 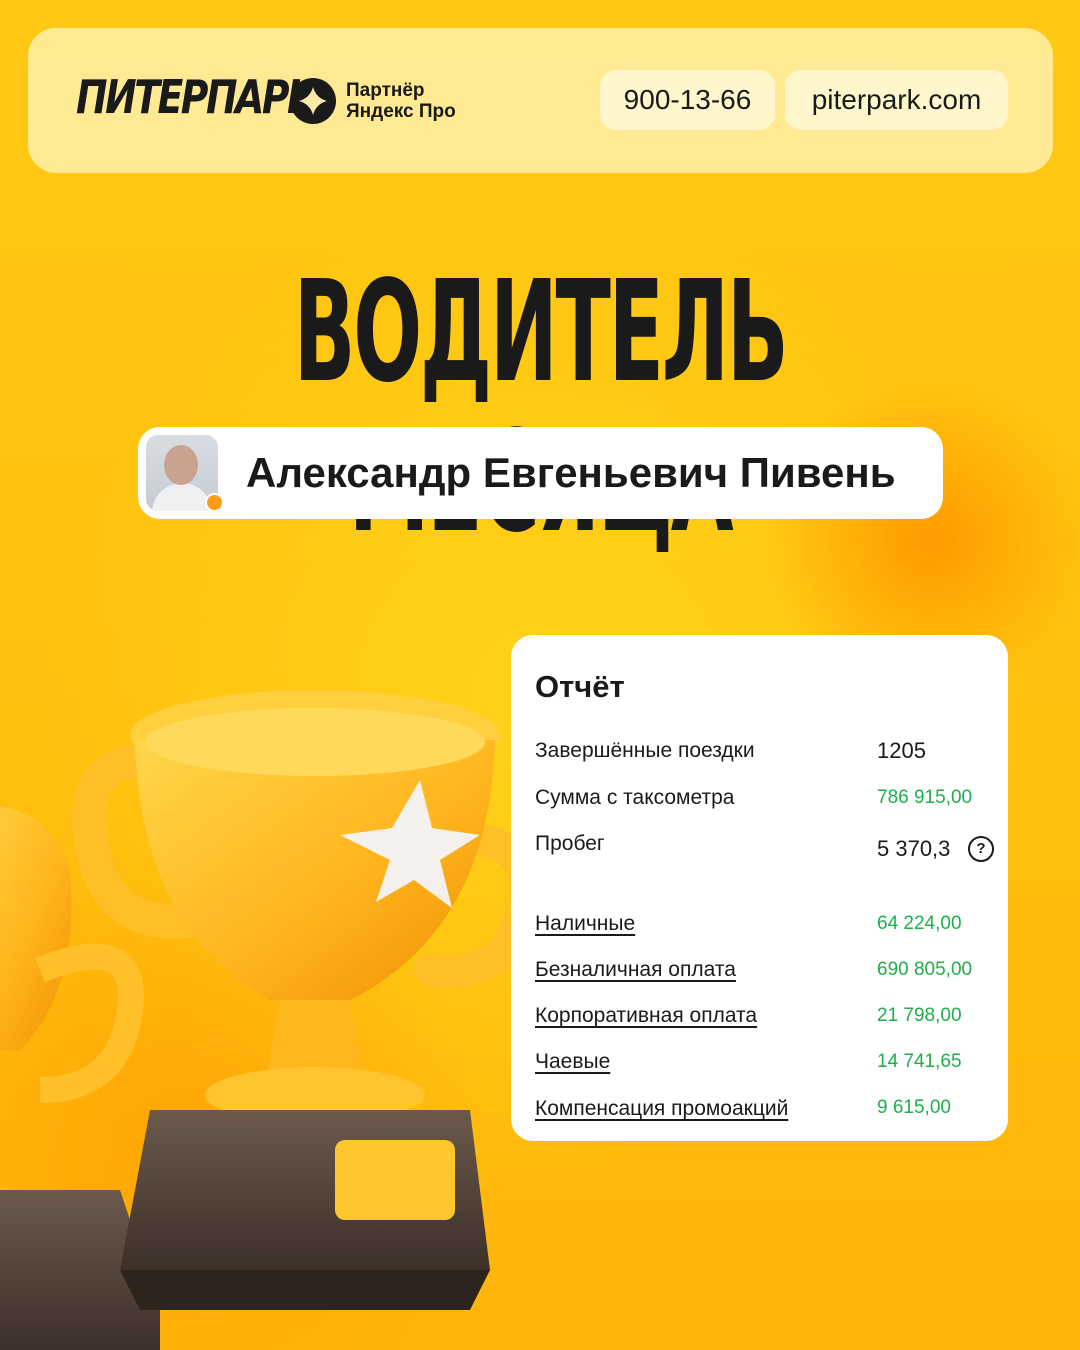 I want to click on partner-line-2: Яндекс Про, so click(x=401, y=111).